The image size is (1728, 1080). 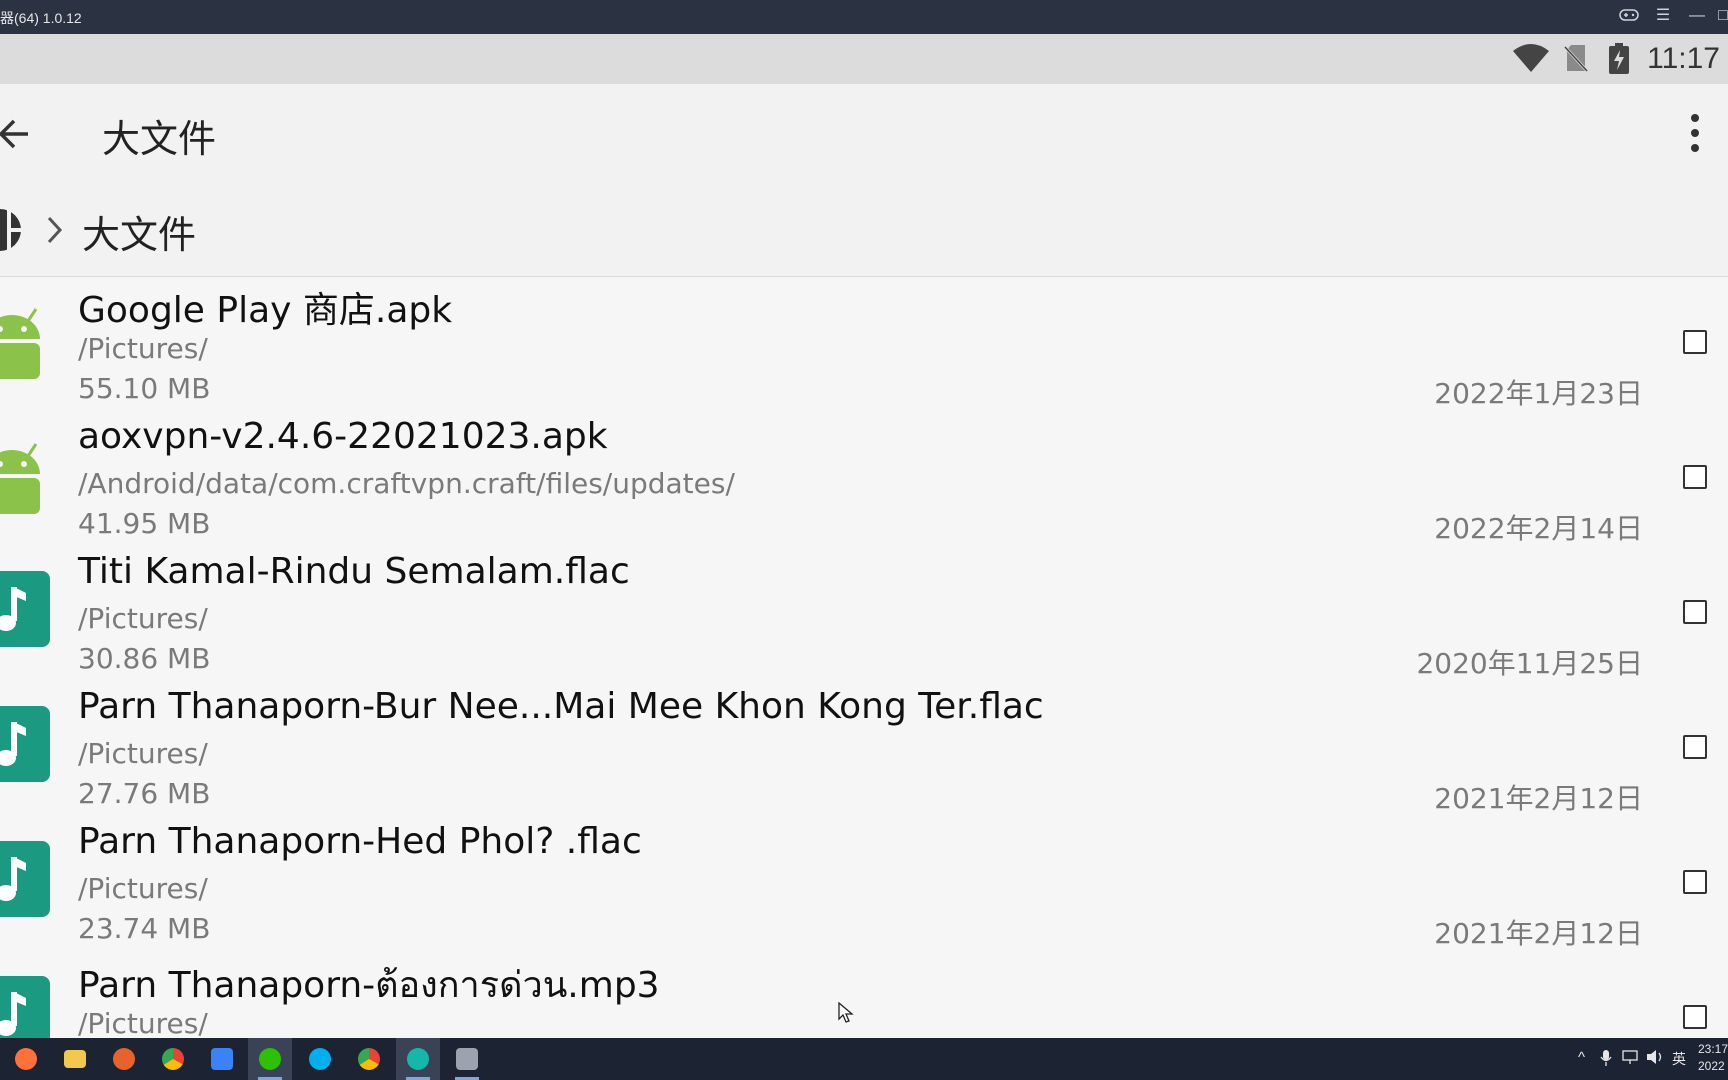 What do you see at coordinates (270, 1059) in the screenshot?
I see `wechat-icon` at bounding box center [270, 1059].